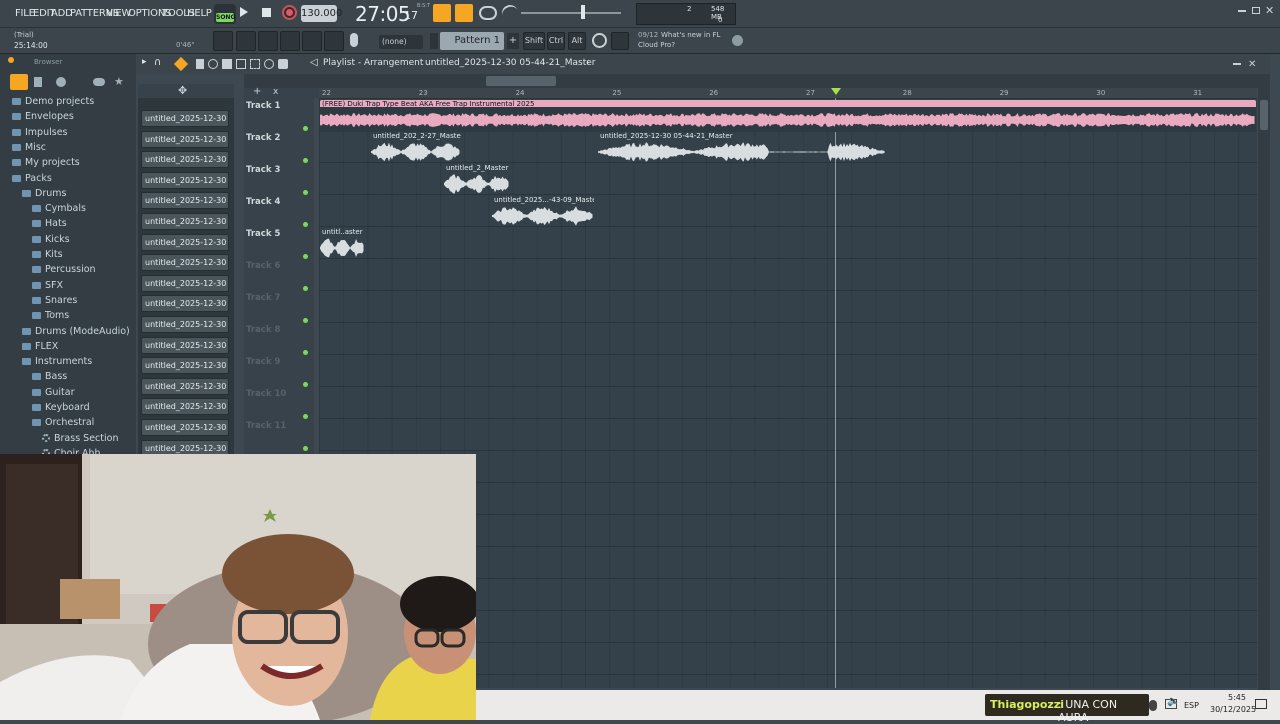 This screenshot has width=1280, height=724. What do you see at coordinates (472, 41) in the screenshot?
I see `pattern-selector: Pattern 1` at bounding box center [472, 41].